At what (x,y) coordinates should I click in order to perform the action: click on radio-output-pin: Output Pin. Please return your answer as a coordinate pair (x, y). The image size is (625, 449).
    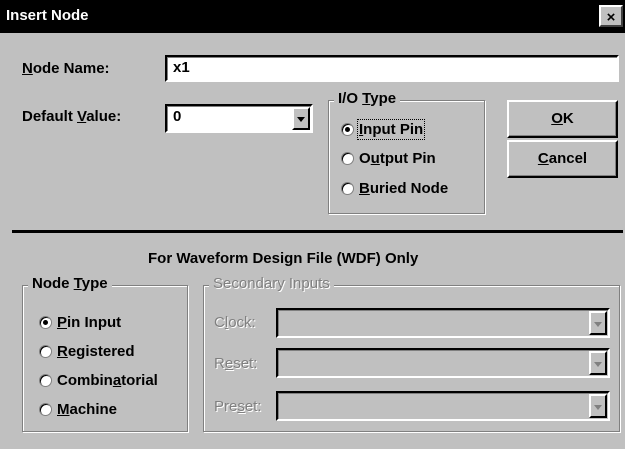
    Looking at the image, I should click on (388, 158).